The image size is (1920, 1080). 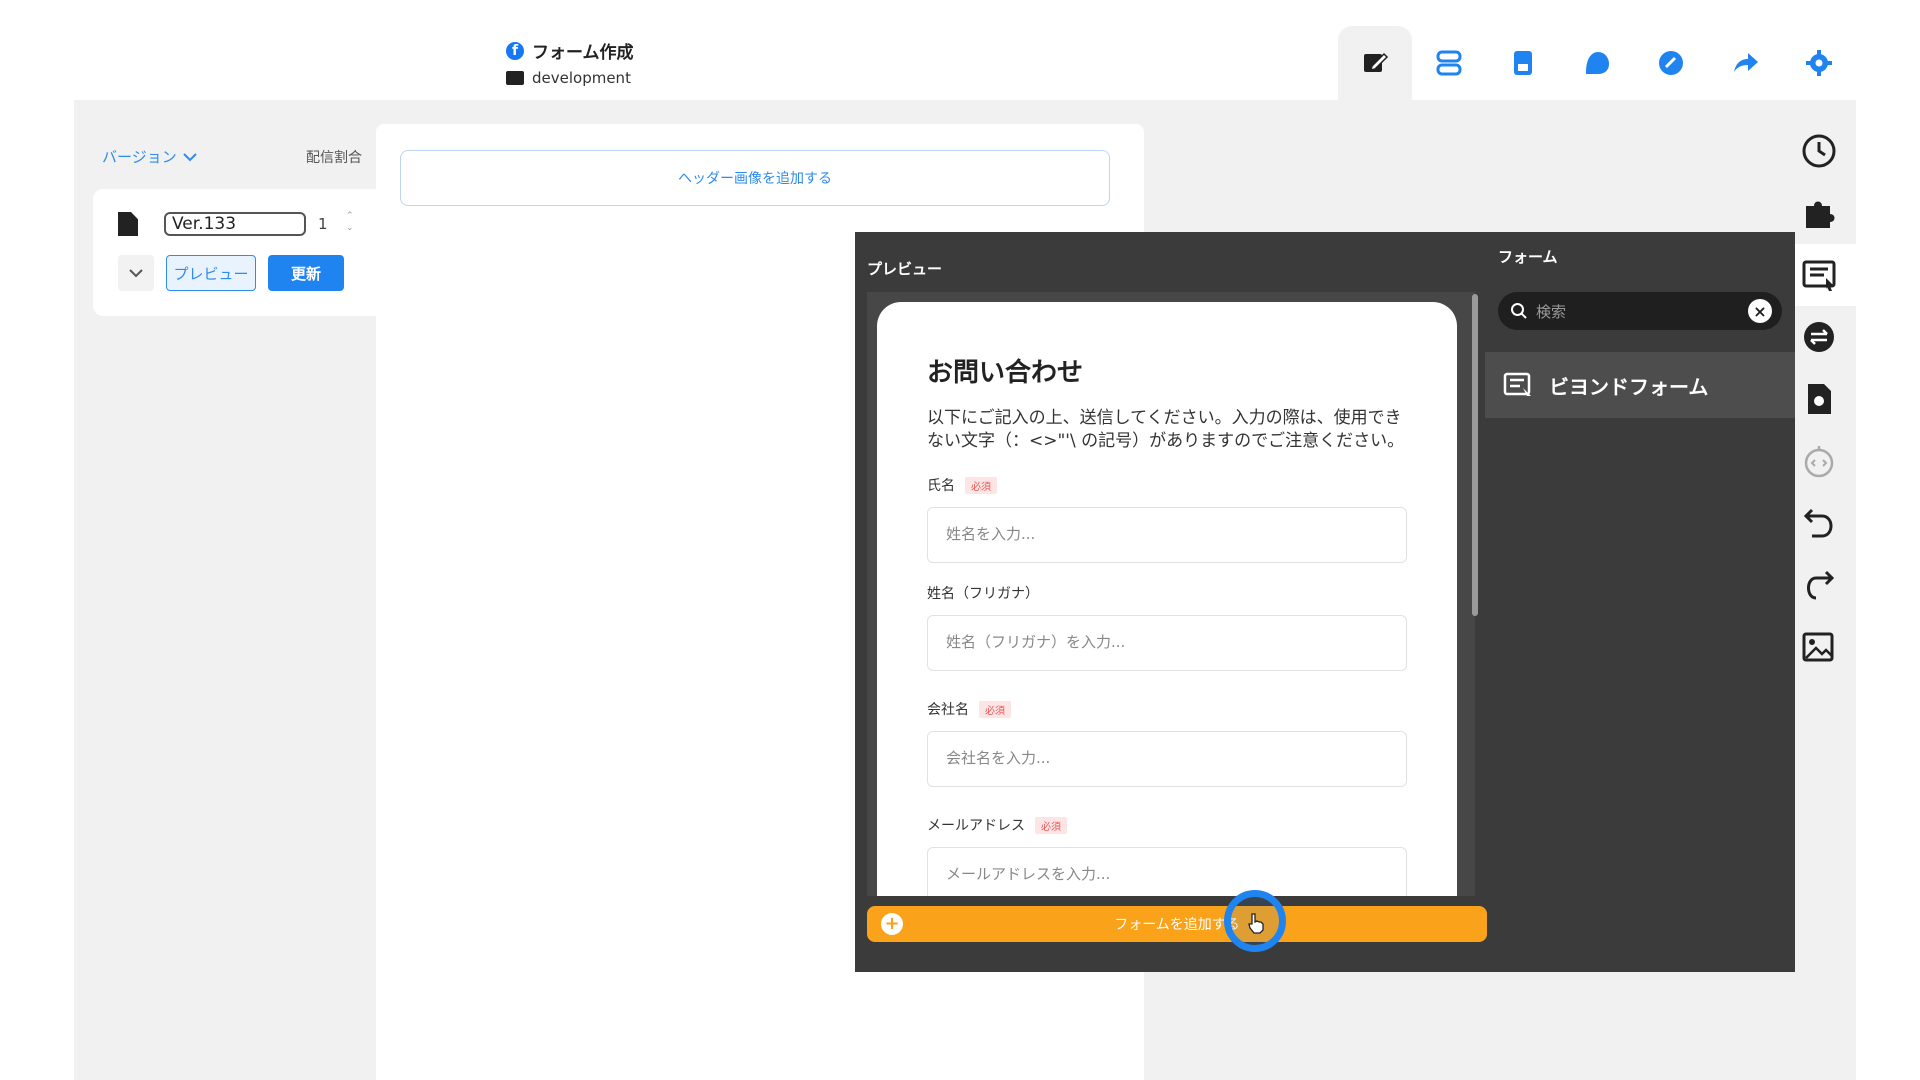 I want to click on edit-button, so click(x=1375, y=63).